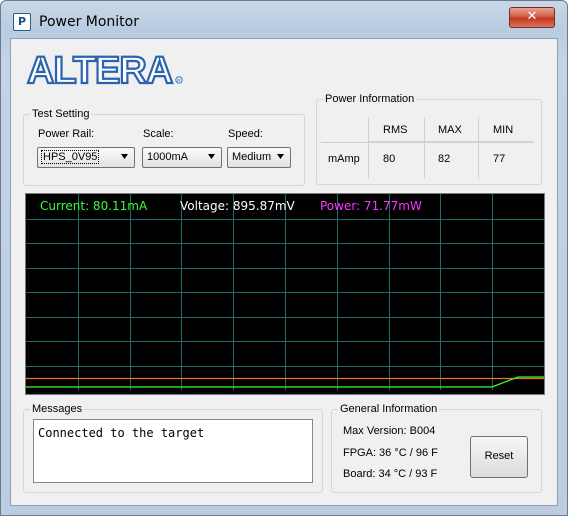  What do you see at coordinates (284, 19) in the screenshot?
I see `title-bar: P Power Monitor ✕` at bounding box center [284, 19].